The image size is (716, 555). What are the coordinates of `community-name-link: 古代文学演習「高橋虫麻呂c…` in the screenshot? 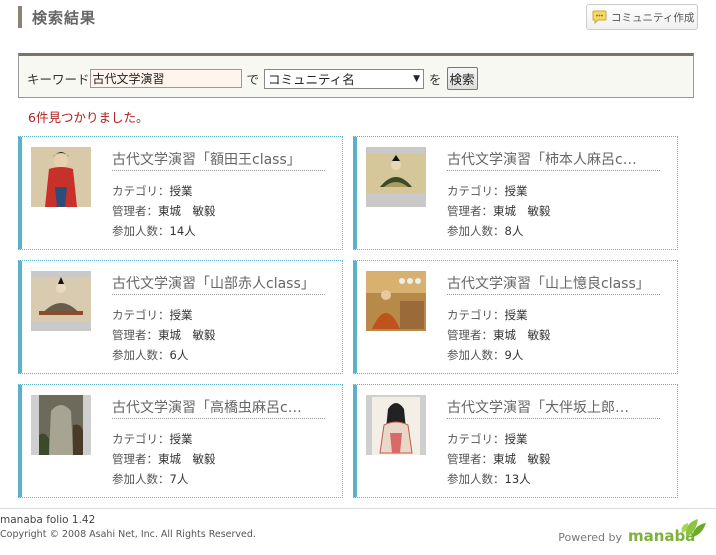 It's located at (218, 408).